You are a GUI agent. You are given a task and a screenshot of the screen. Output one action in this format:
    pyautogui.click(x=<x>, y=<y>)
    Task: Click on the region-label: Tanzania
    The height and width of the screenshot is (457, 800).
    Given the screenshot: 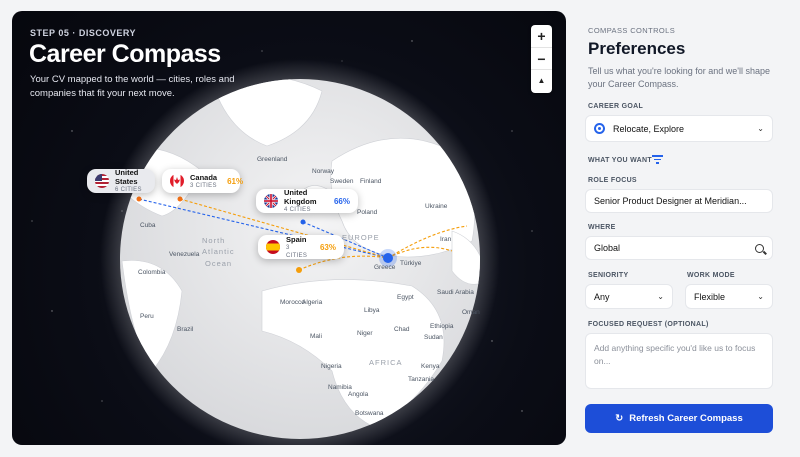 What is the action you would take?
    pyautogui.click(x=421, y=379)
    